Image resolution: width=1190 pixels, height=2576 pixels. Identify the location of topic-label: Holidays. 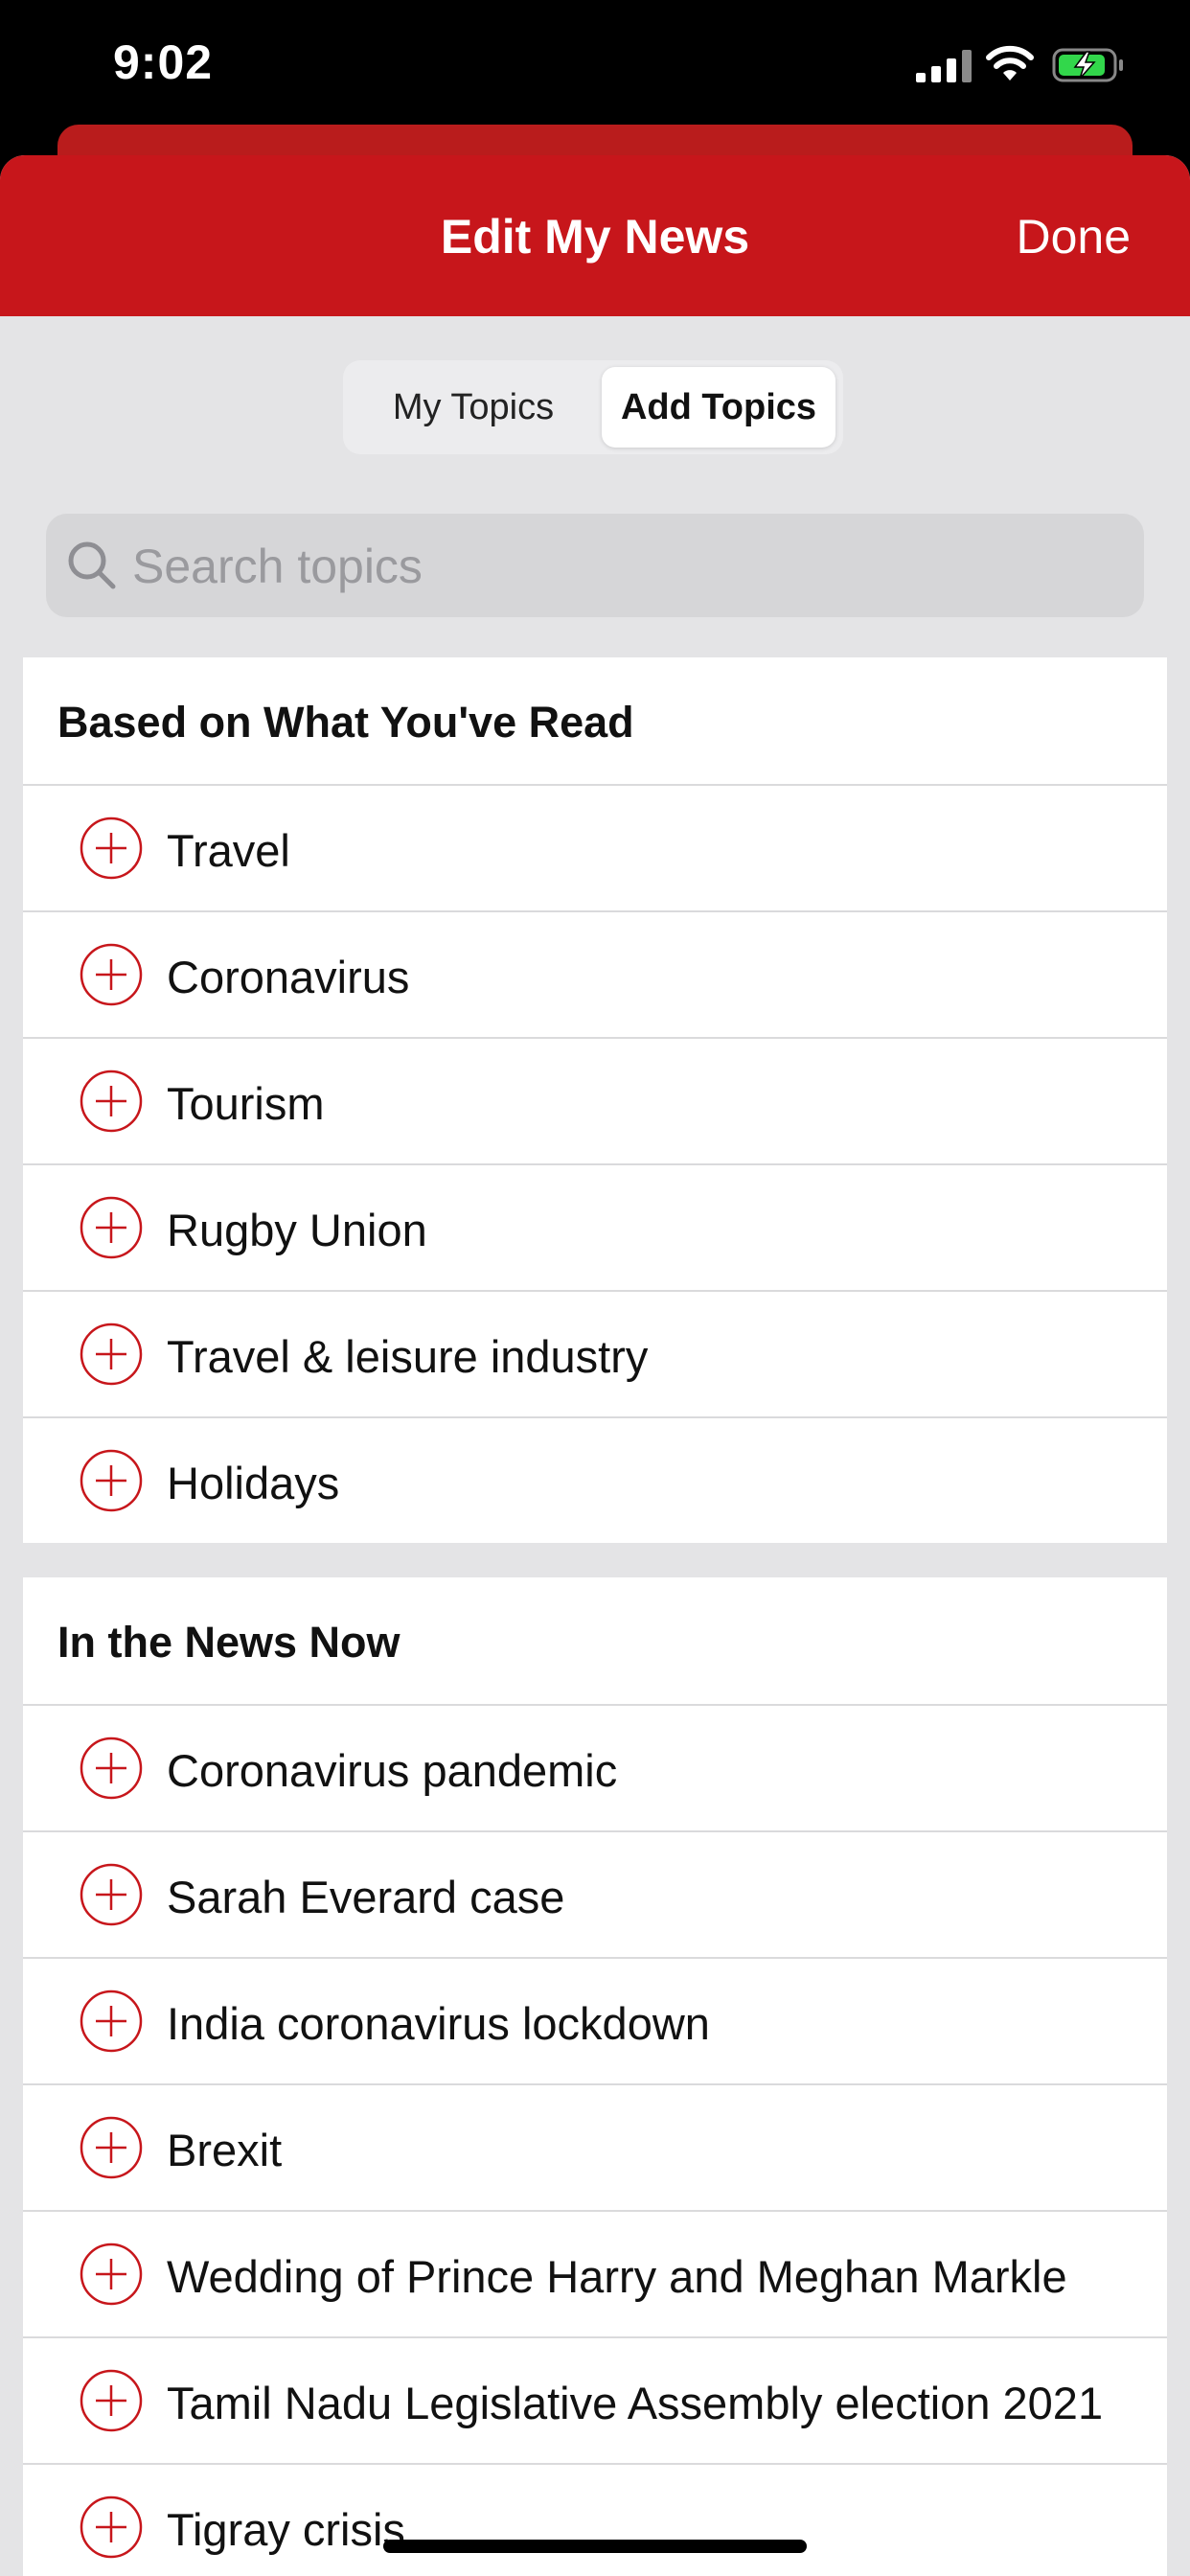
(254, 1483).